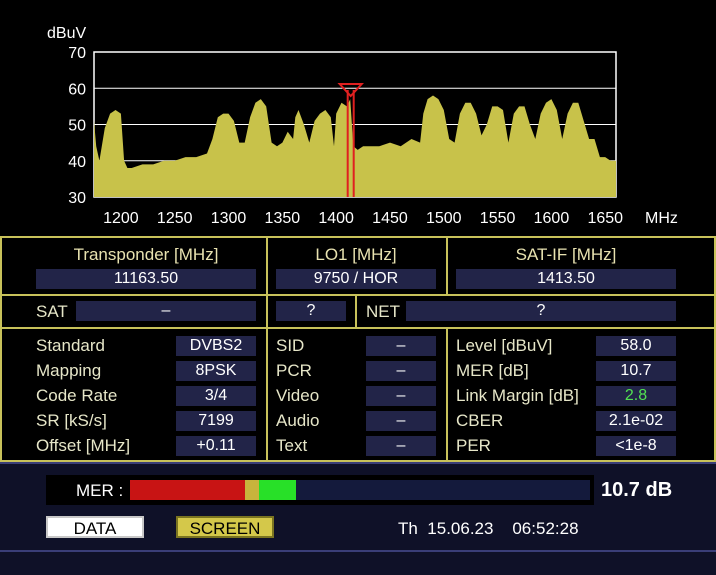 This screenshot has height=575, width=716. What do you see at coordinates (480, 420) in the screenshot?
I see `cber-label: CBER` at bounding box center [480, 420].